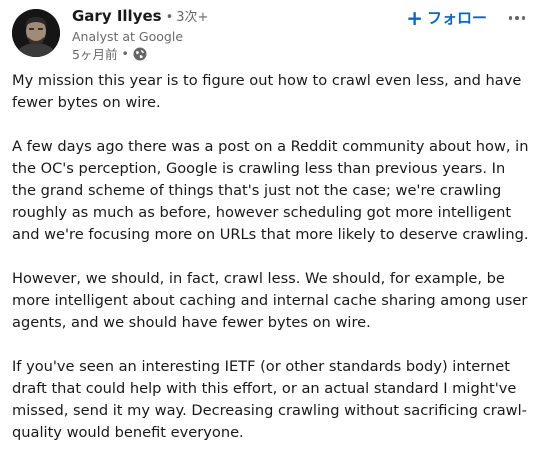  Describe the element at coordinates (192, 17) in the screenshot. I see `connection-degree: 3次+` at that location.